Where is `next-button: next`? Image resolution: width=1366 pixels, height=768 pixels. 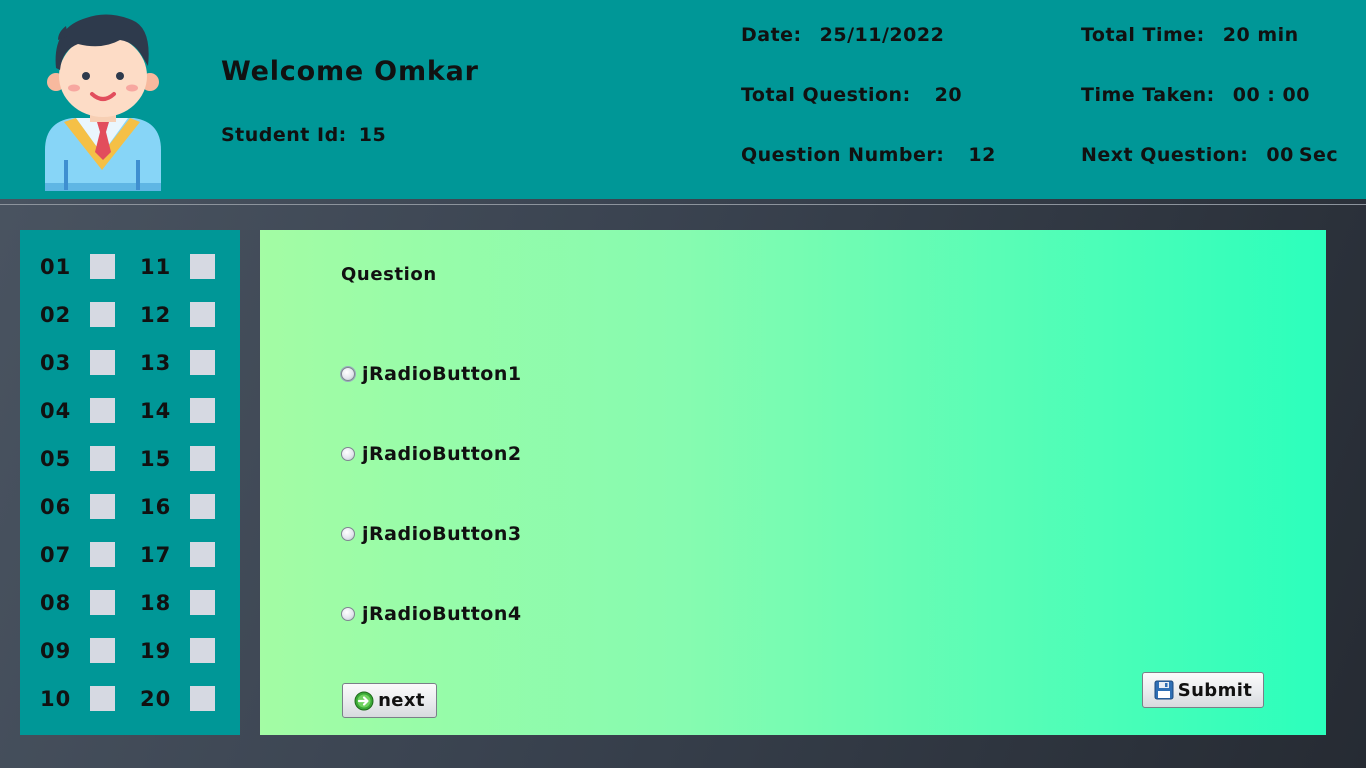 next-button: next is located at coordinates (389, 700).